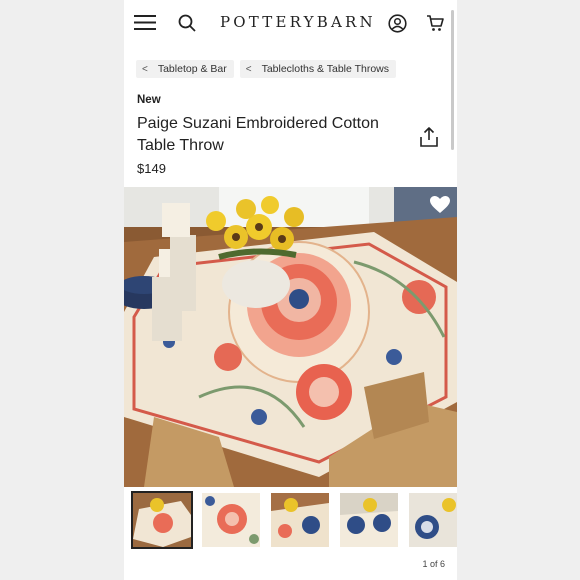 Image resolution: width=580 pixels, height=580 pixels. Describe the element at coordinates (433, 564) in the screenshot. I see `image-counter: 1 of 6` at that location.